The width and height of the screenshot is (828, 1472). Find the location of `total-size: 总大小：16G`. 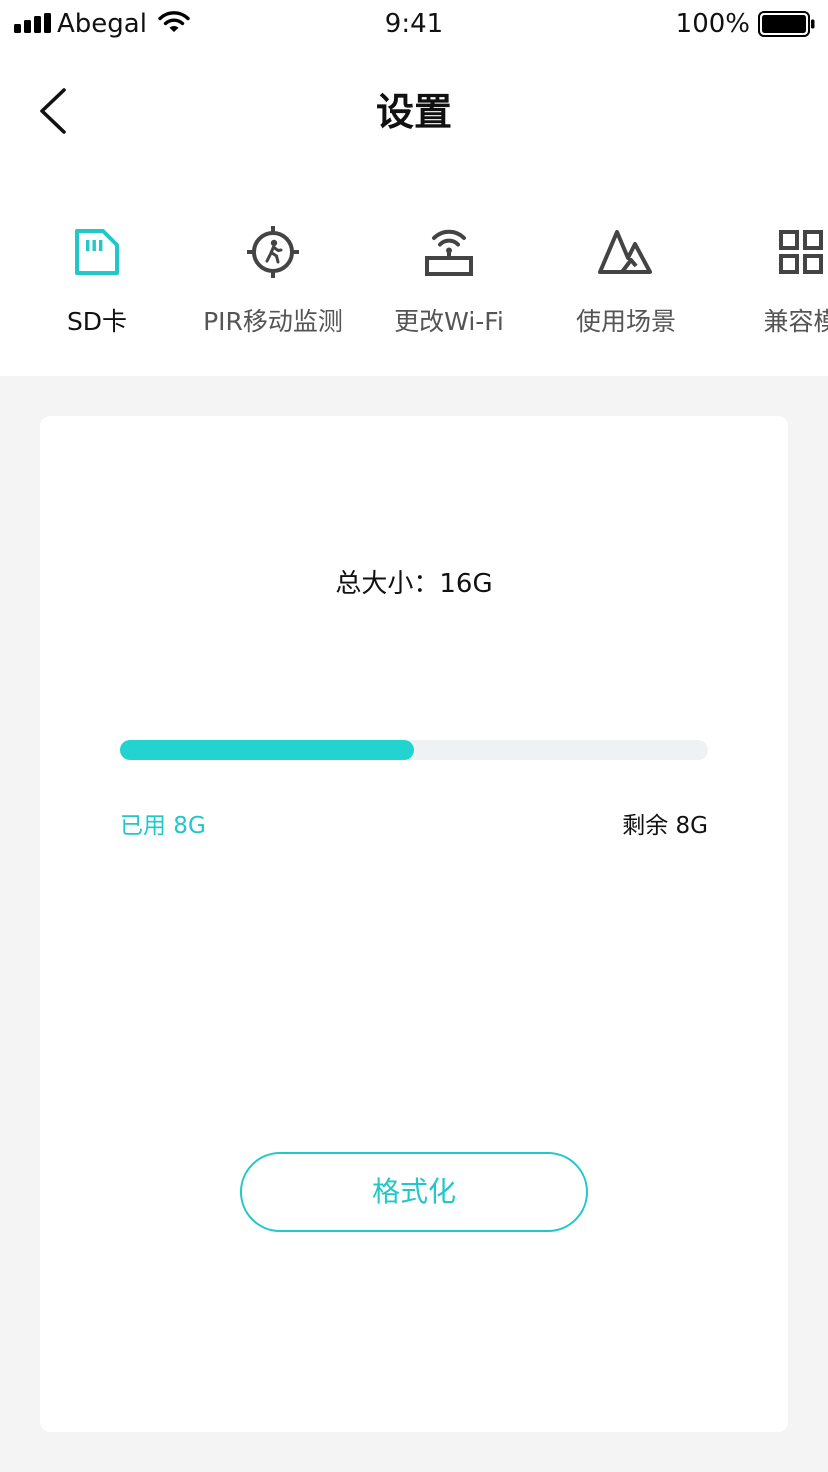

total-size: 总大小：16G is located at coordinates (414, 584).